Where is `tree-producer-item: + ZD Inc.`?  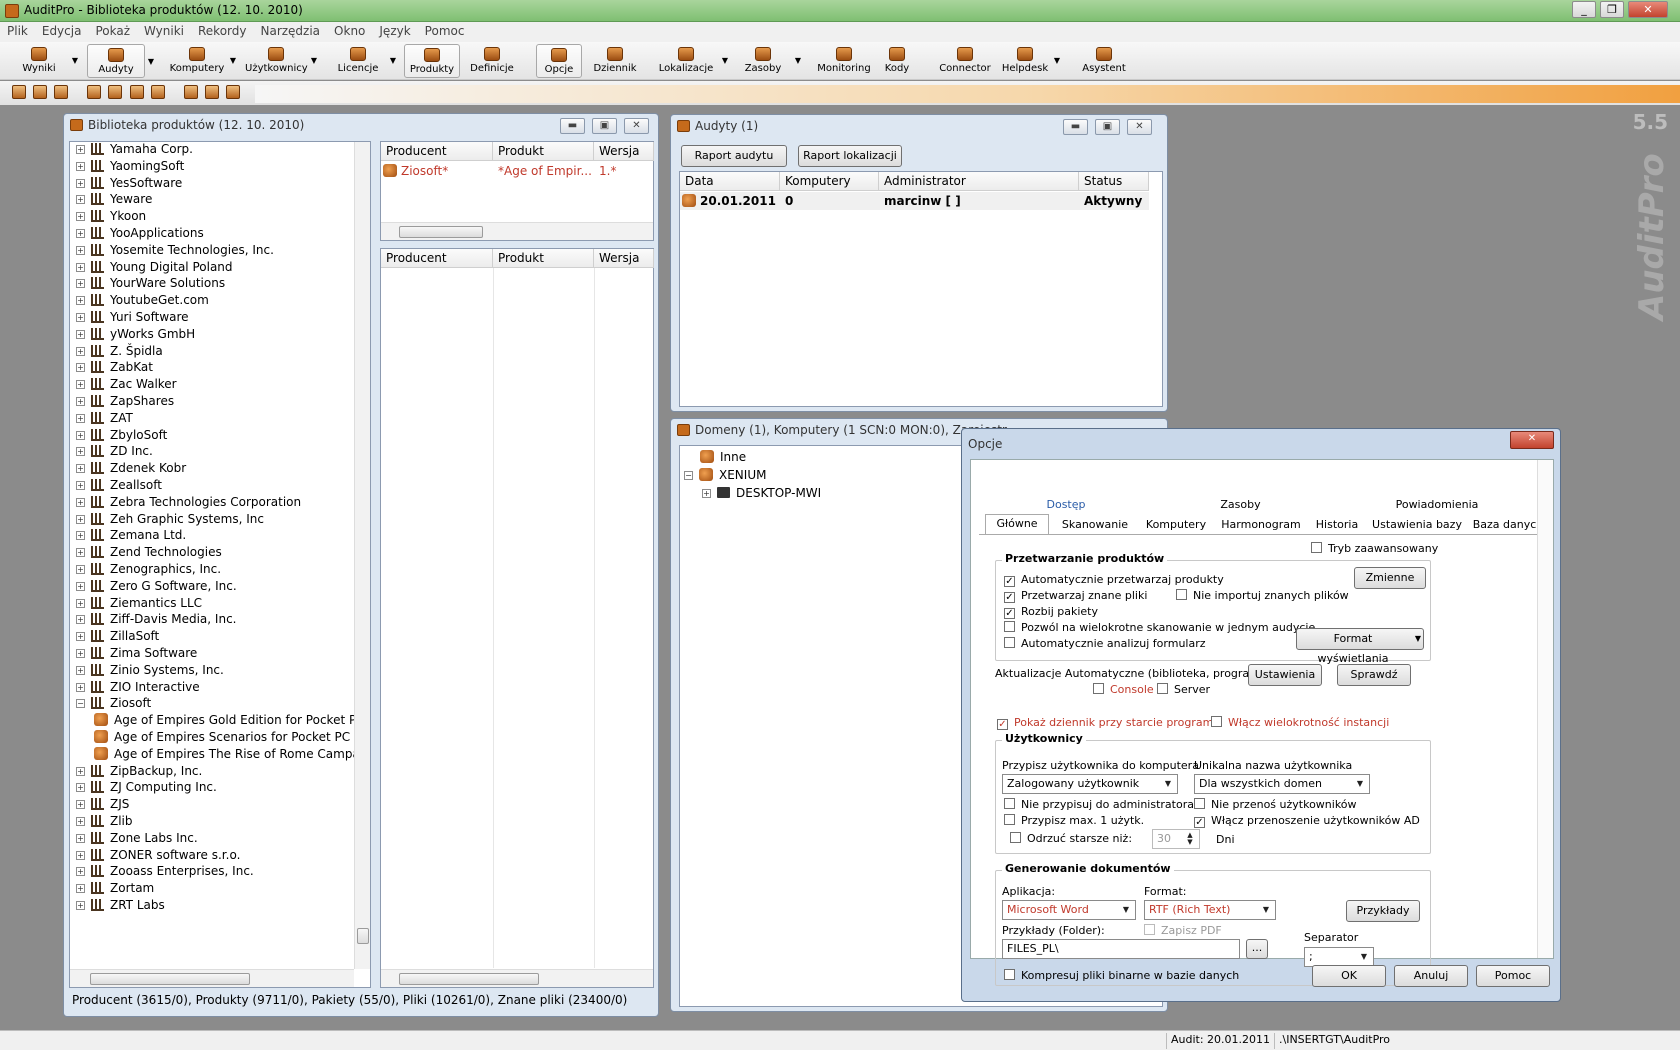
tree-producer-item: + ZD Inc. is located at coordinates (114, 453).